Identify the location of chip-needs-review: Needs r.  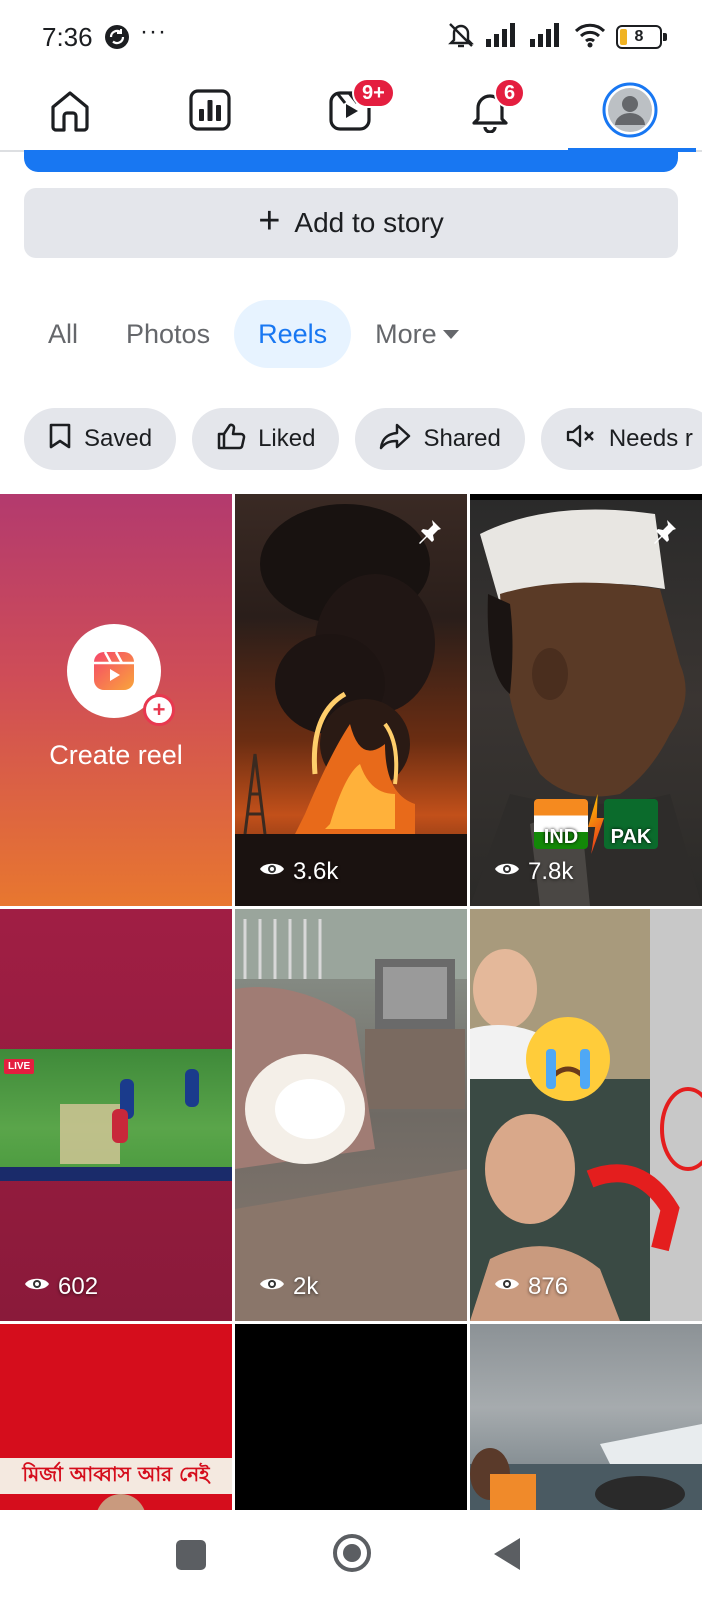
(621, 439).